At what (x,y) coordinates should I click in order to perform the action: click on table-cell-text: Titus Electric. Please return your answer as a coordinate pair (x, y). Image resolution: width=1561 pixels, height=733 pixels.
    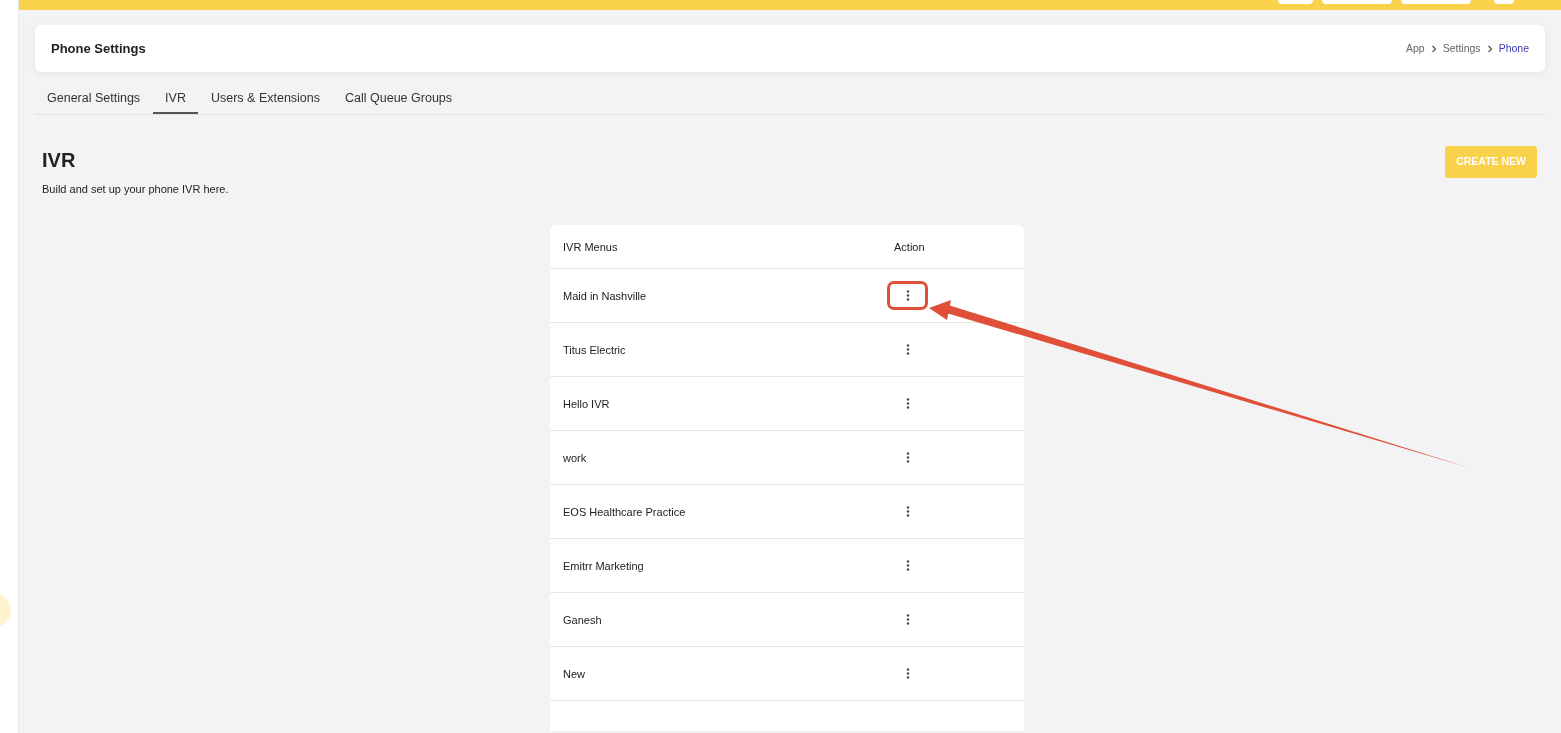
    Looking at the image, I should click on (594, 350).